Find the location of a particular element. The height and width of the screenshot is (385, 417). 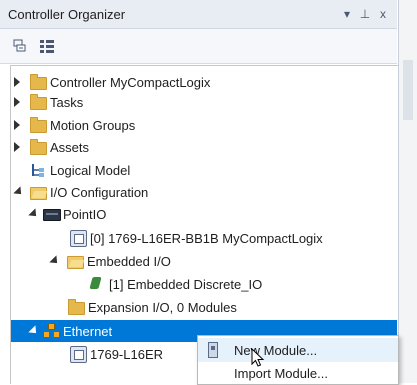

tree-item-expansion-io: Expansion I/O, 0 Modules is located at coordinates (204, 307).